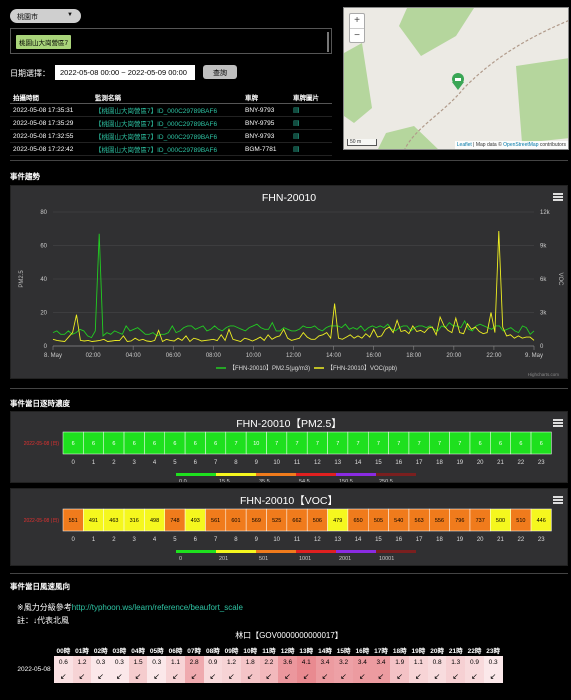 The image size is (571, 700). What do you see at coordinates (343, 662) in the screenshot?
I see `wind-speed-cell: 3.2` at bounding box center [343, 662].